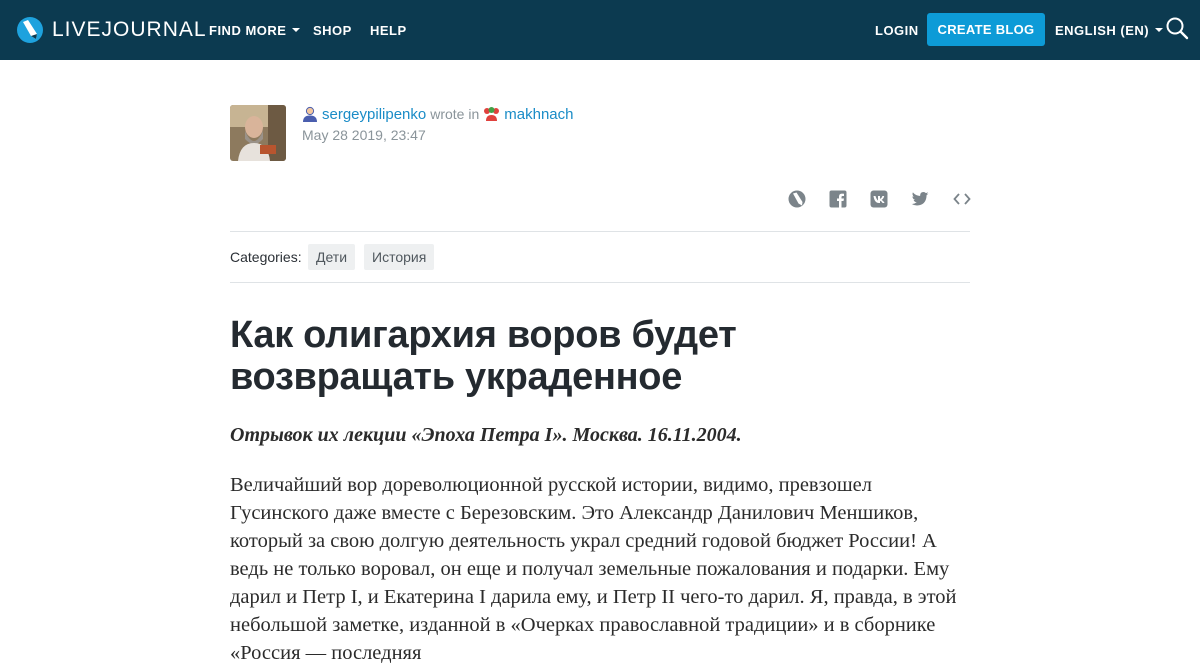 This screenshot has height=667, width=1200. I want to click on language-selector: ENGLISH (EN), so click(1109, 30).